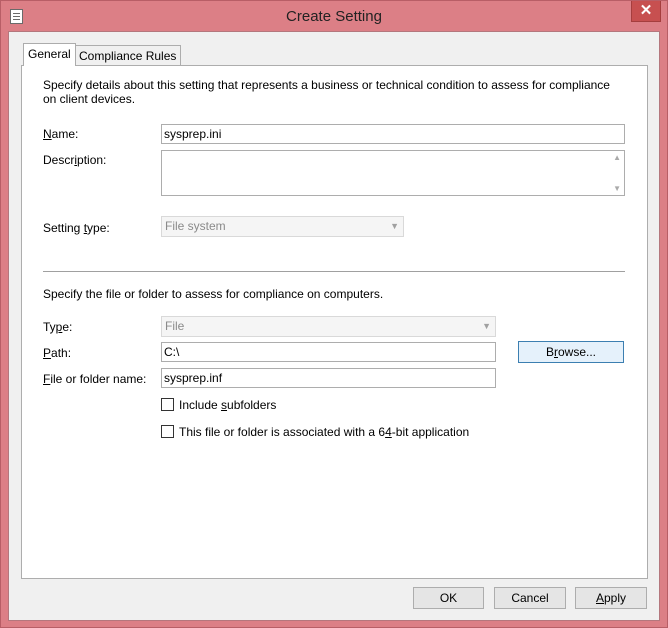  I want to click on include-subfolders-checkbox, so click(167, 404).